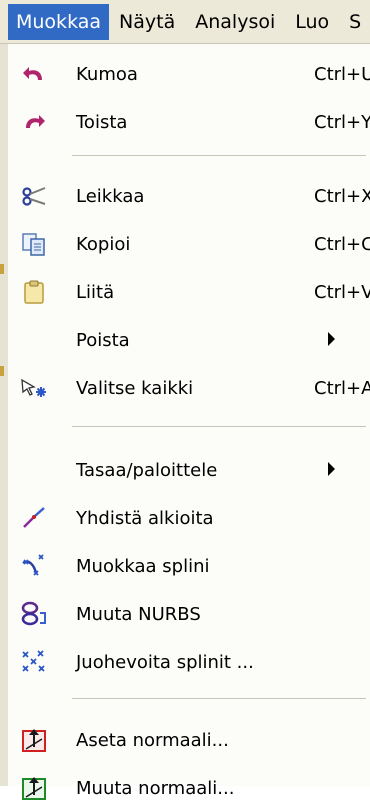 The width and height of the screenshot is (370, 812). I want to click on menu-item-tasaa-paloittele: Tasaa/paloittele, so click(189, 470).